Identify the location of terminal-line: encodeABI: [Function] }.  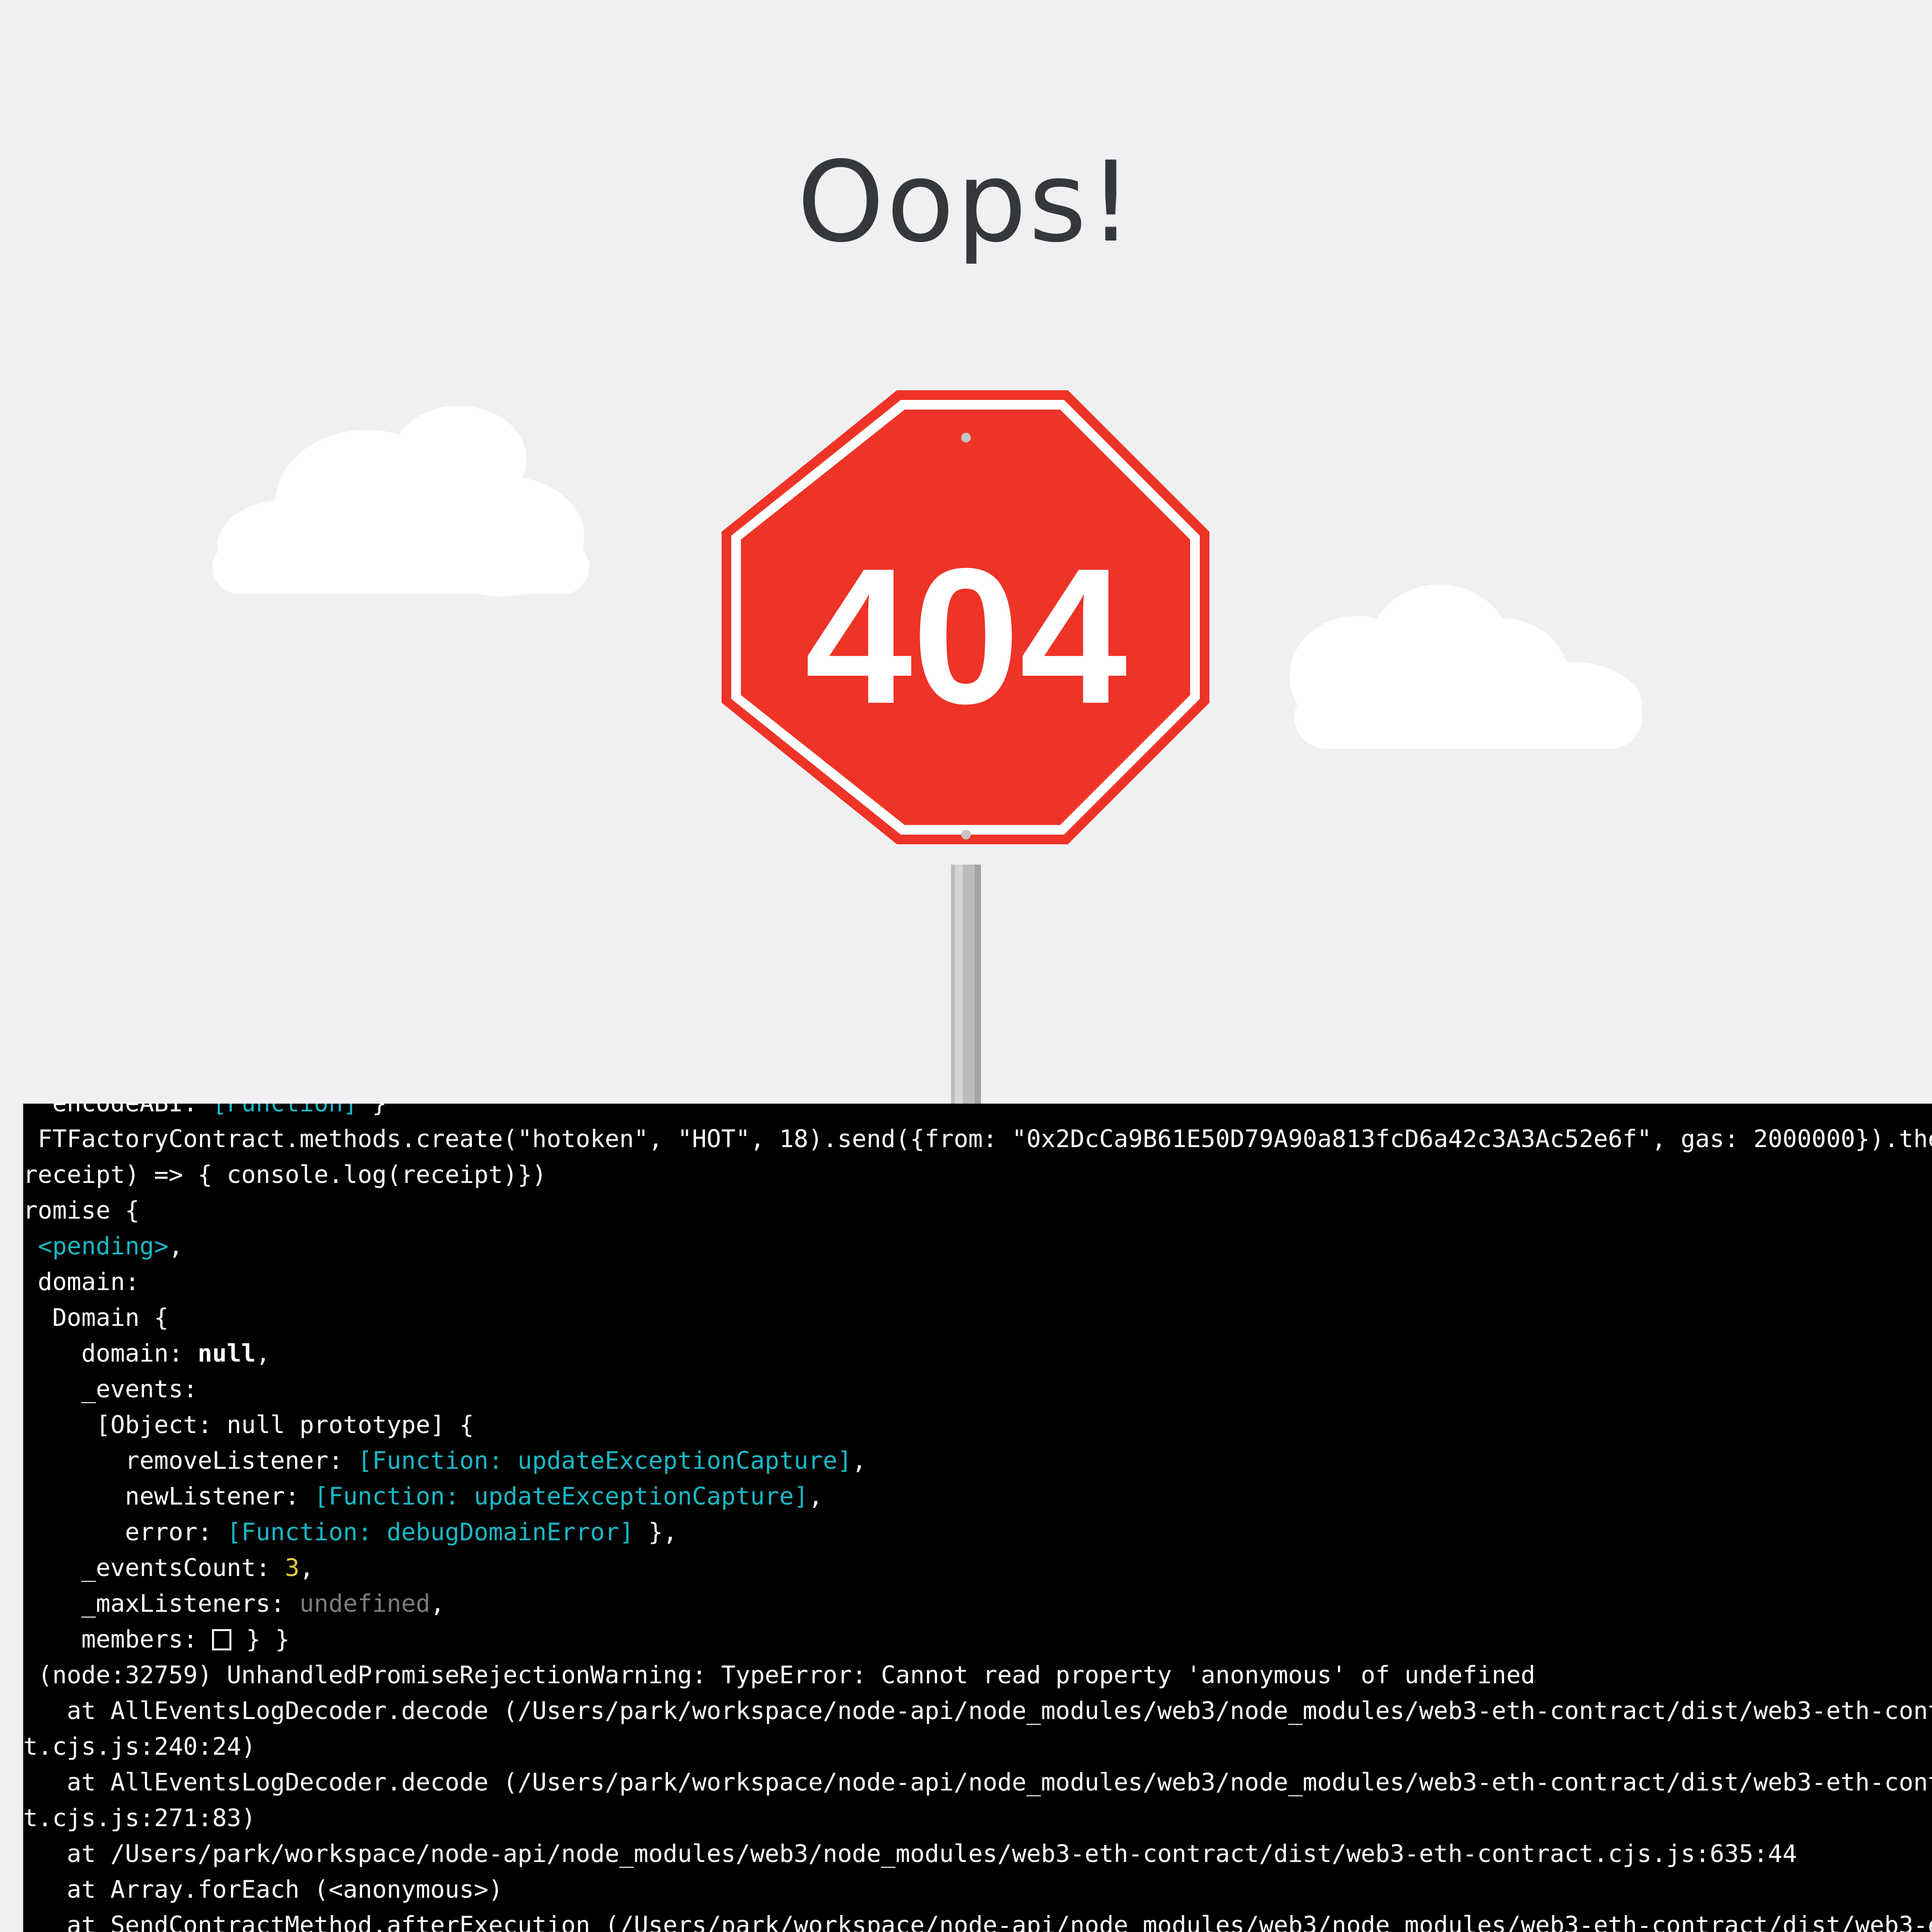
(977, 1112).